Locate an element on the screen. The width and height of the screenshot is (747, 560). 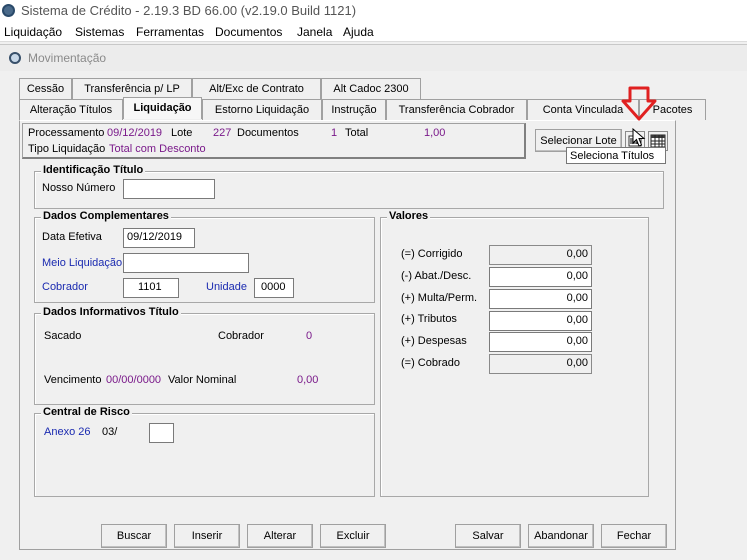
anexo-26-value: 03/ is located at coordinates (110, 432).